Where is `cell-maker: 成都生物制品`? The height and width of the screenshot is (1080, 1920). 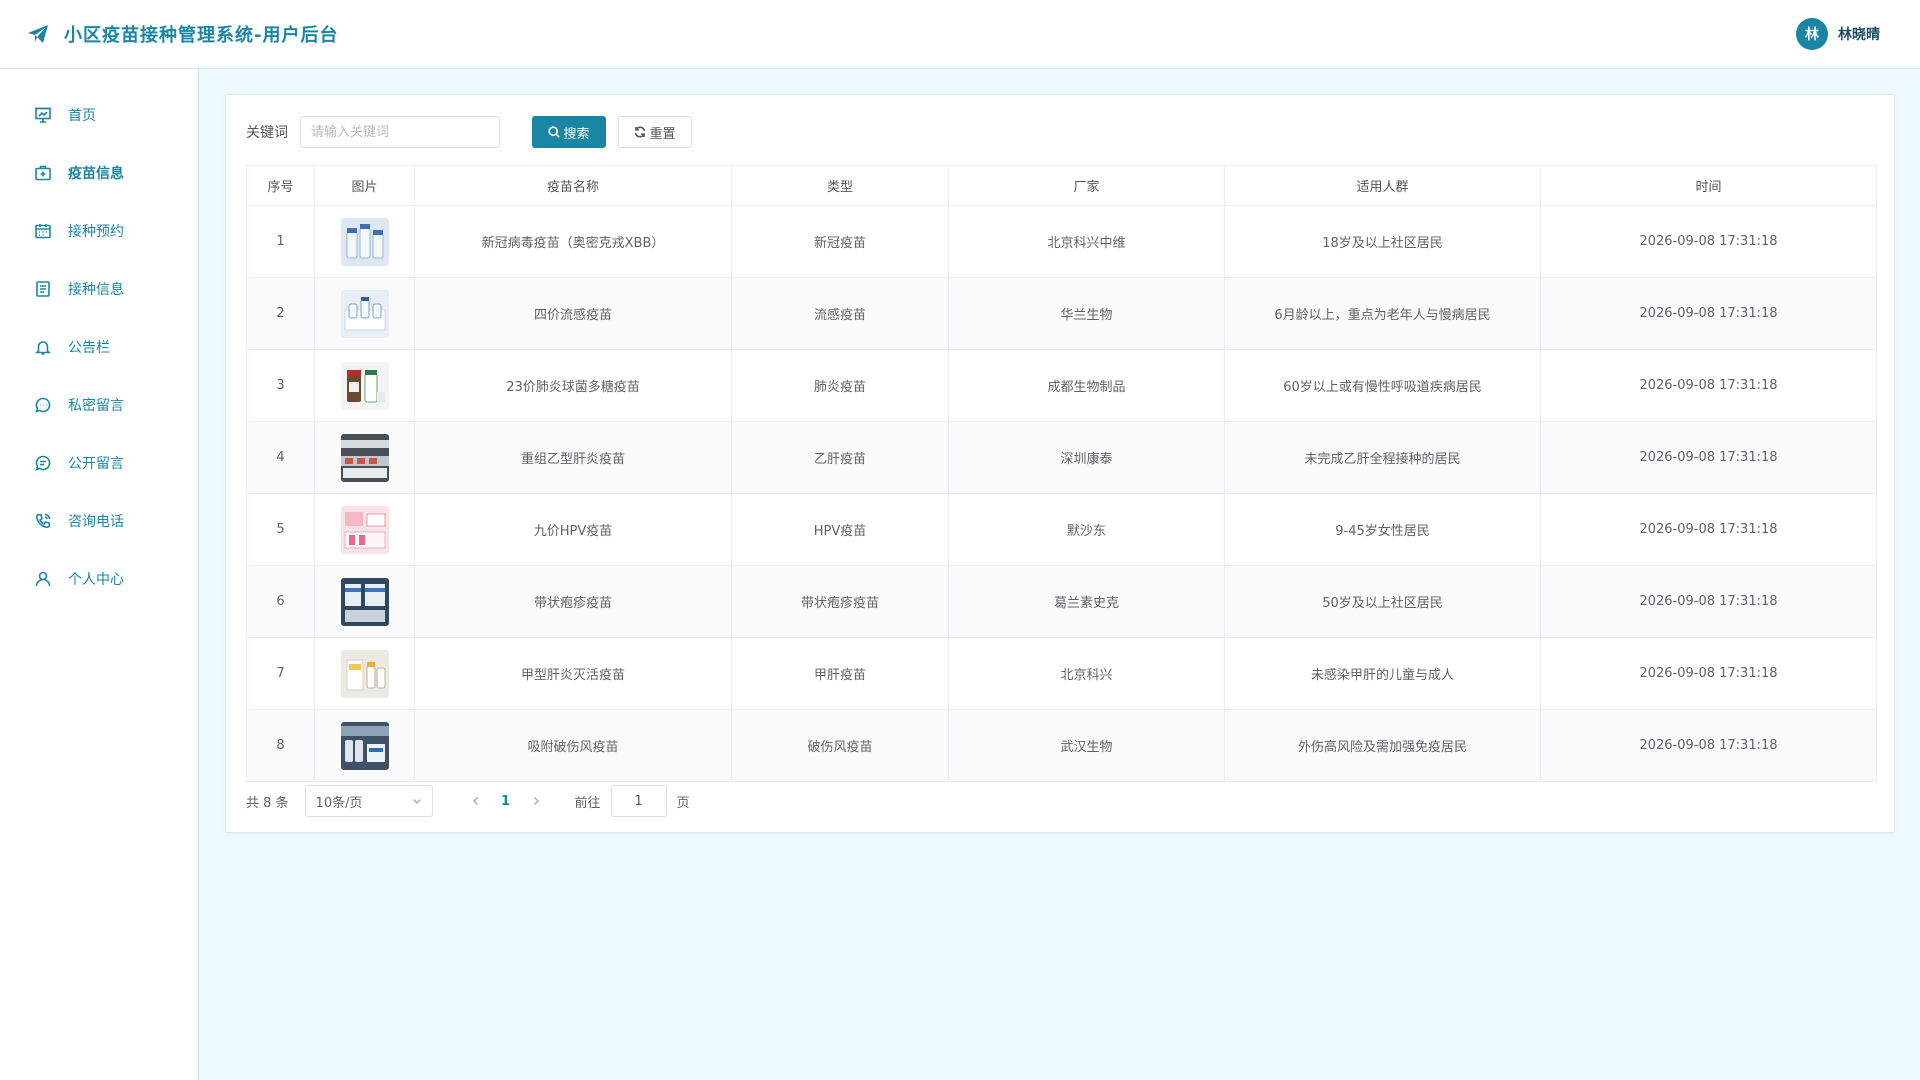
cell-maker: 成都生物制品 is located at coordinates (1086, 385).